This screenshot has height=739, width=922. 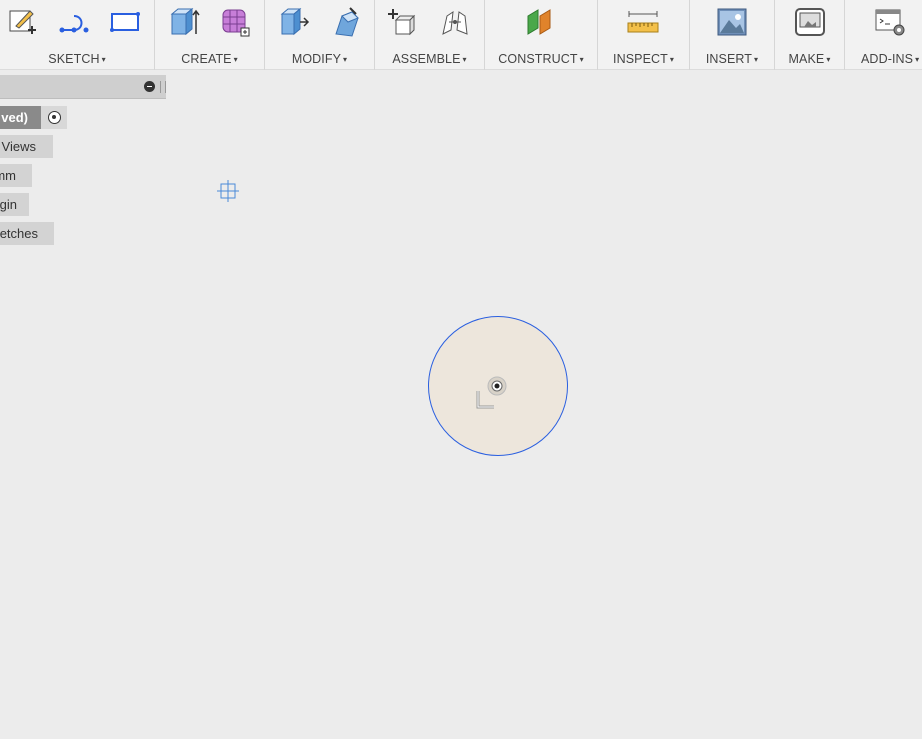 I want to click on rectangle-icon, so click(x=125, y=22).